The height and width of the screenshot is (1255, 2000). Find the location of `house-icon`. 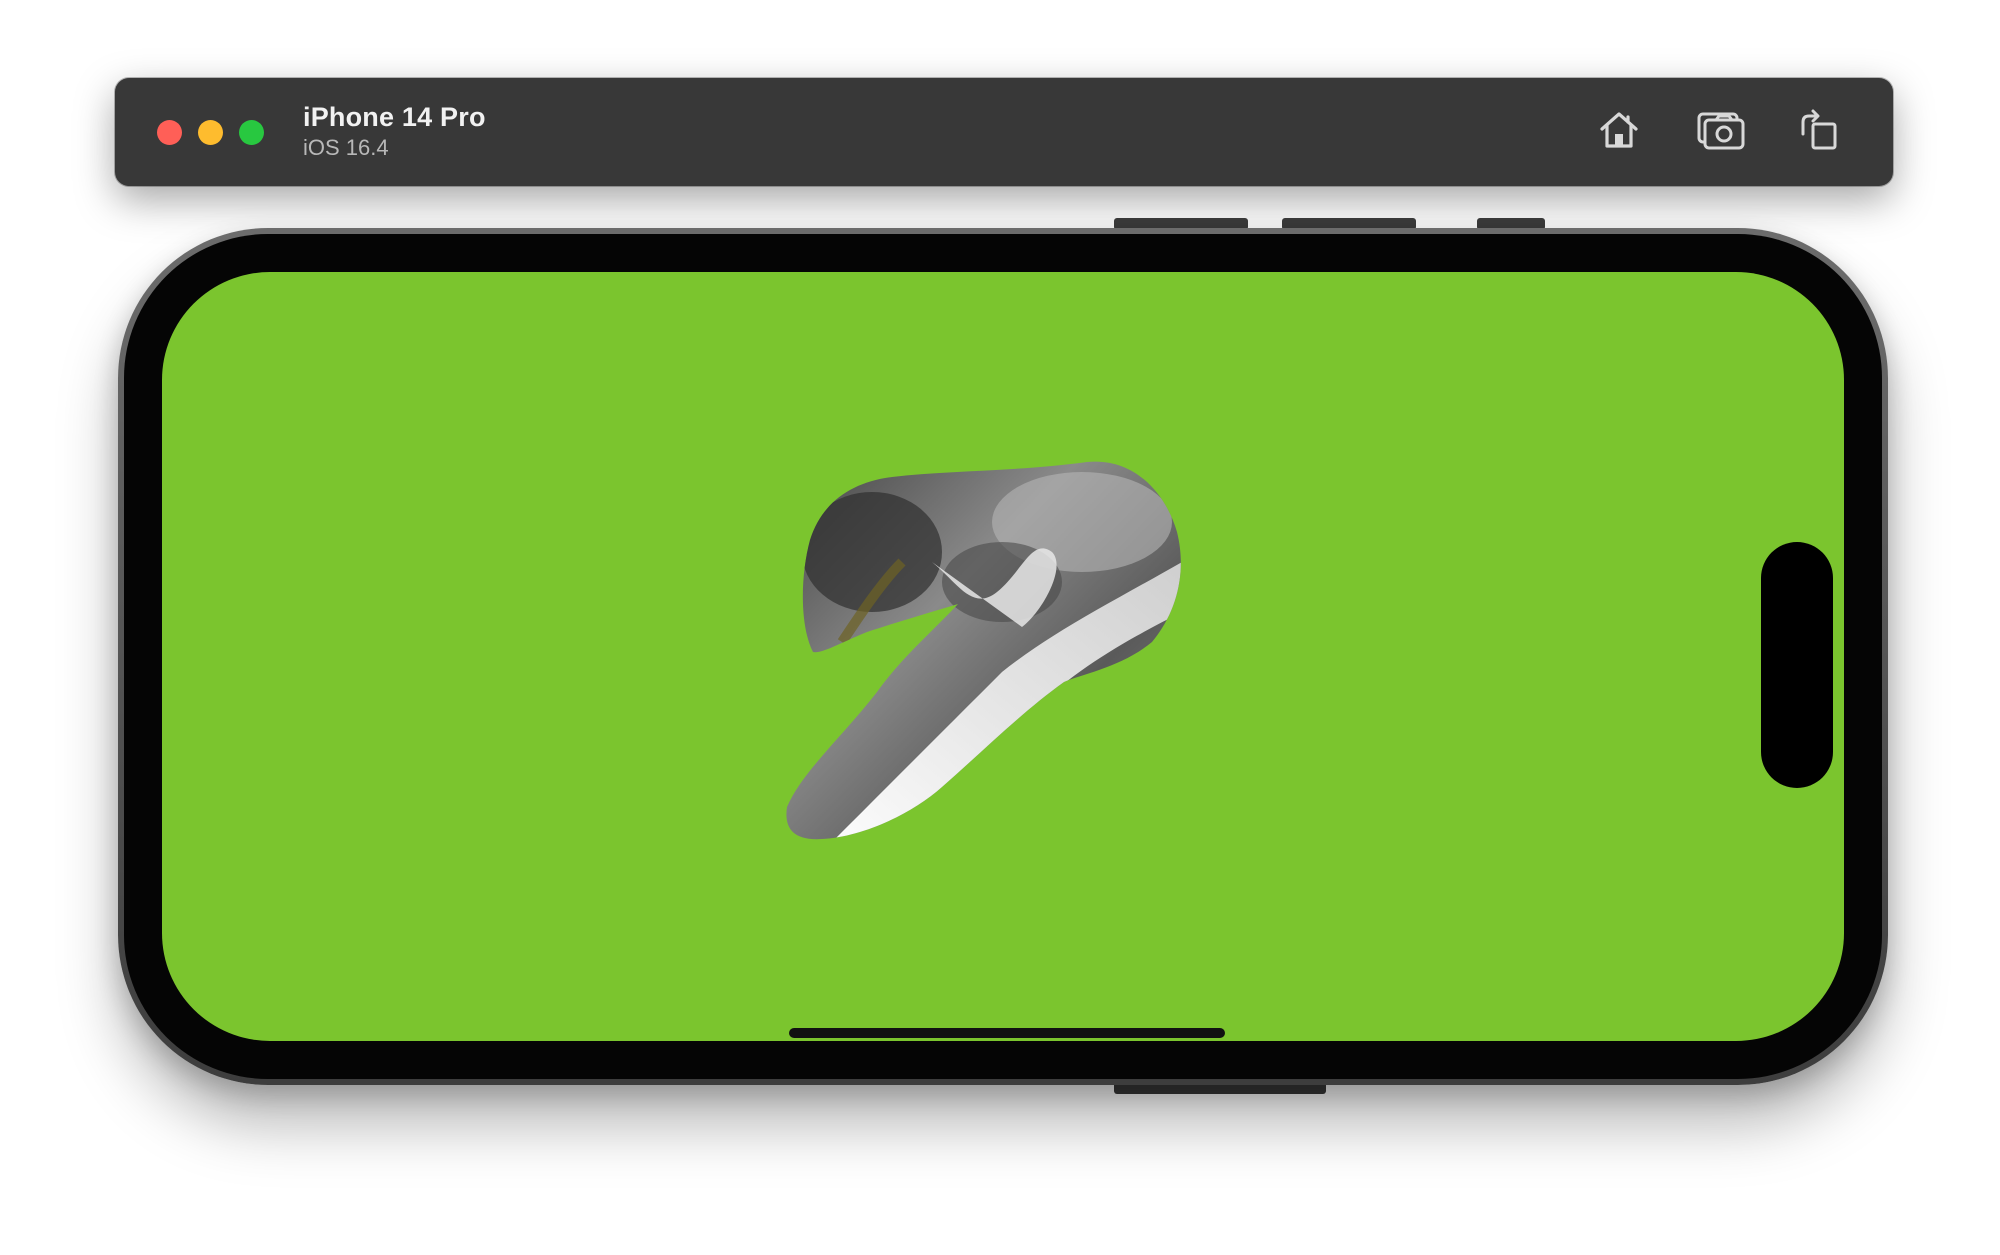

house-icon is located at coordinates (1619, 130).